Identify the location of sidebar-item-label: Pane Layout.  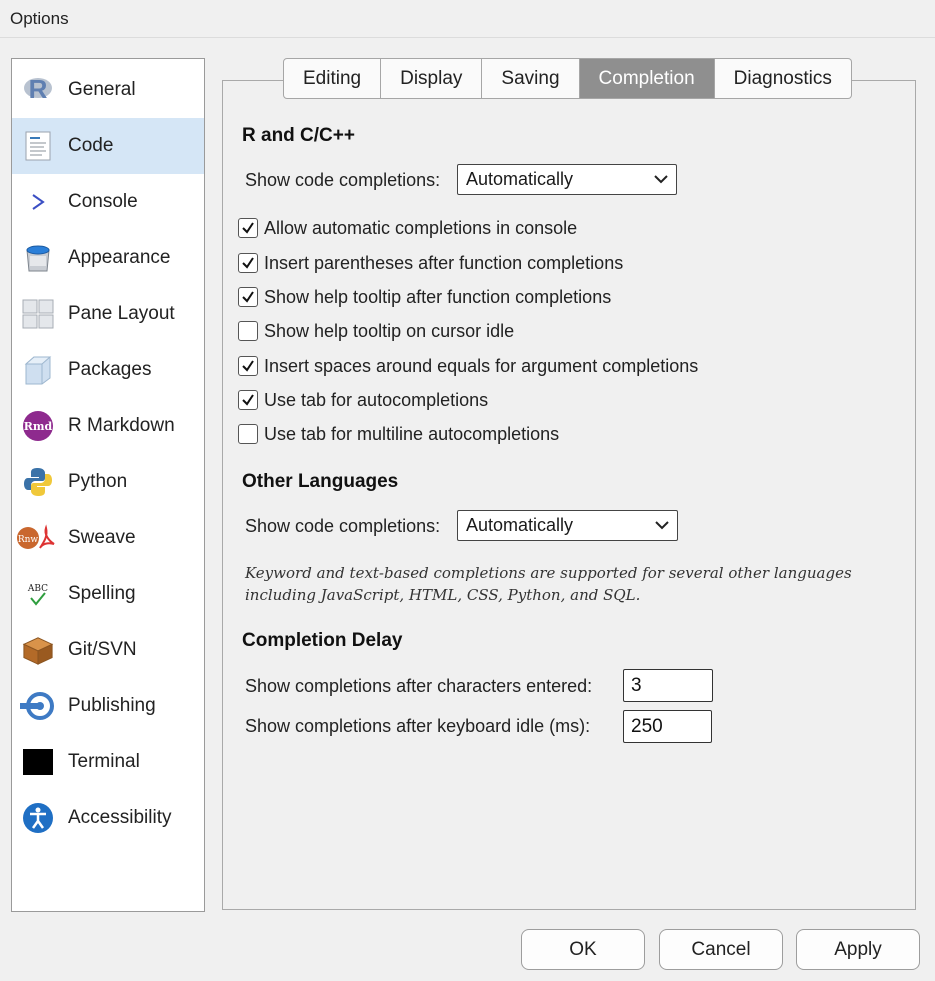
(121, 313).